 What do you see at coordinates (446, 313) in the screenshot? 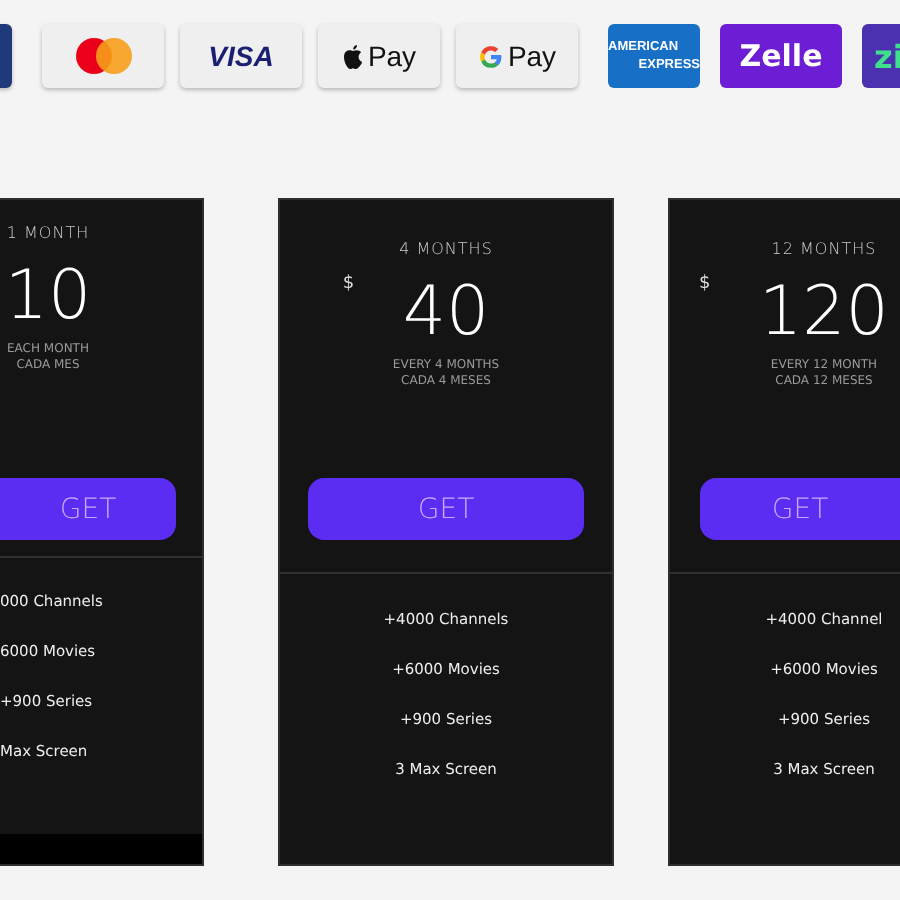
I see `plan-price: 40` at bounding box center [446, 313].